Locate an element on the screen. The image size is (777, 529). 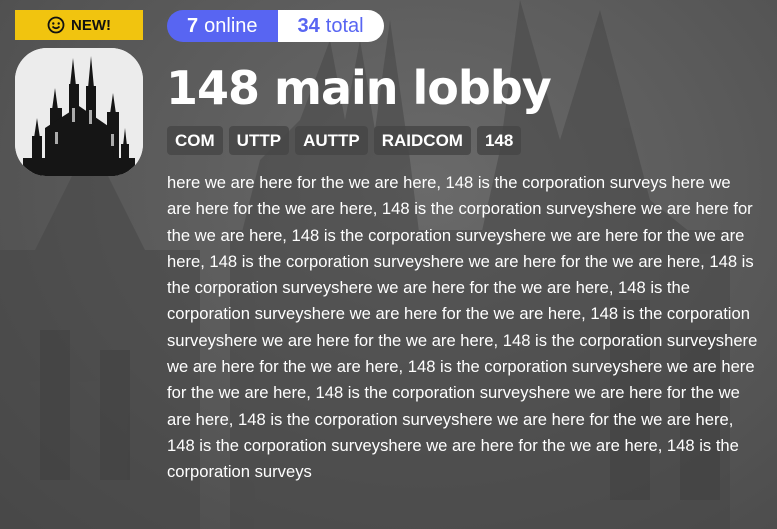
tag-chip: AUTTP is located at coordinates (331, 140).